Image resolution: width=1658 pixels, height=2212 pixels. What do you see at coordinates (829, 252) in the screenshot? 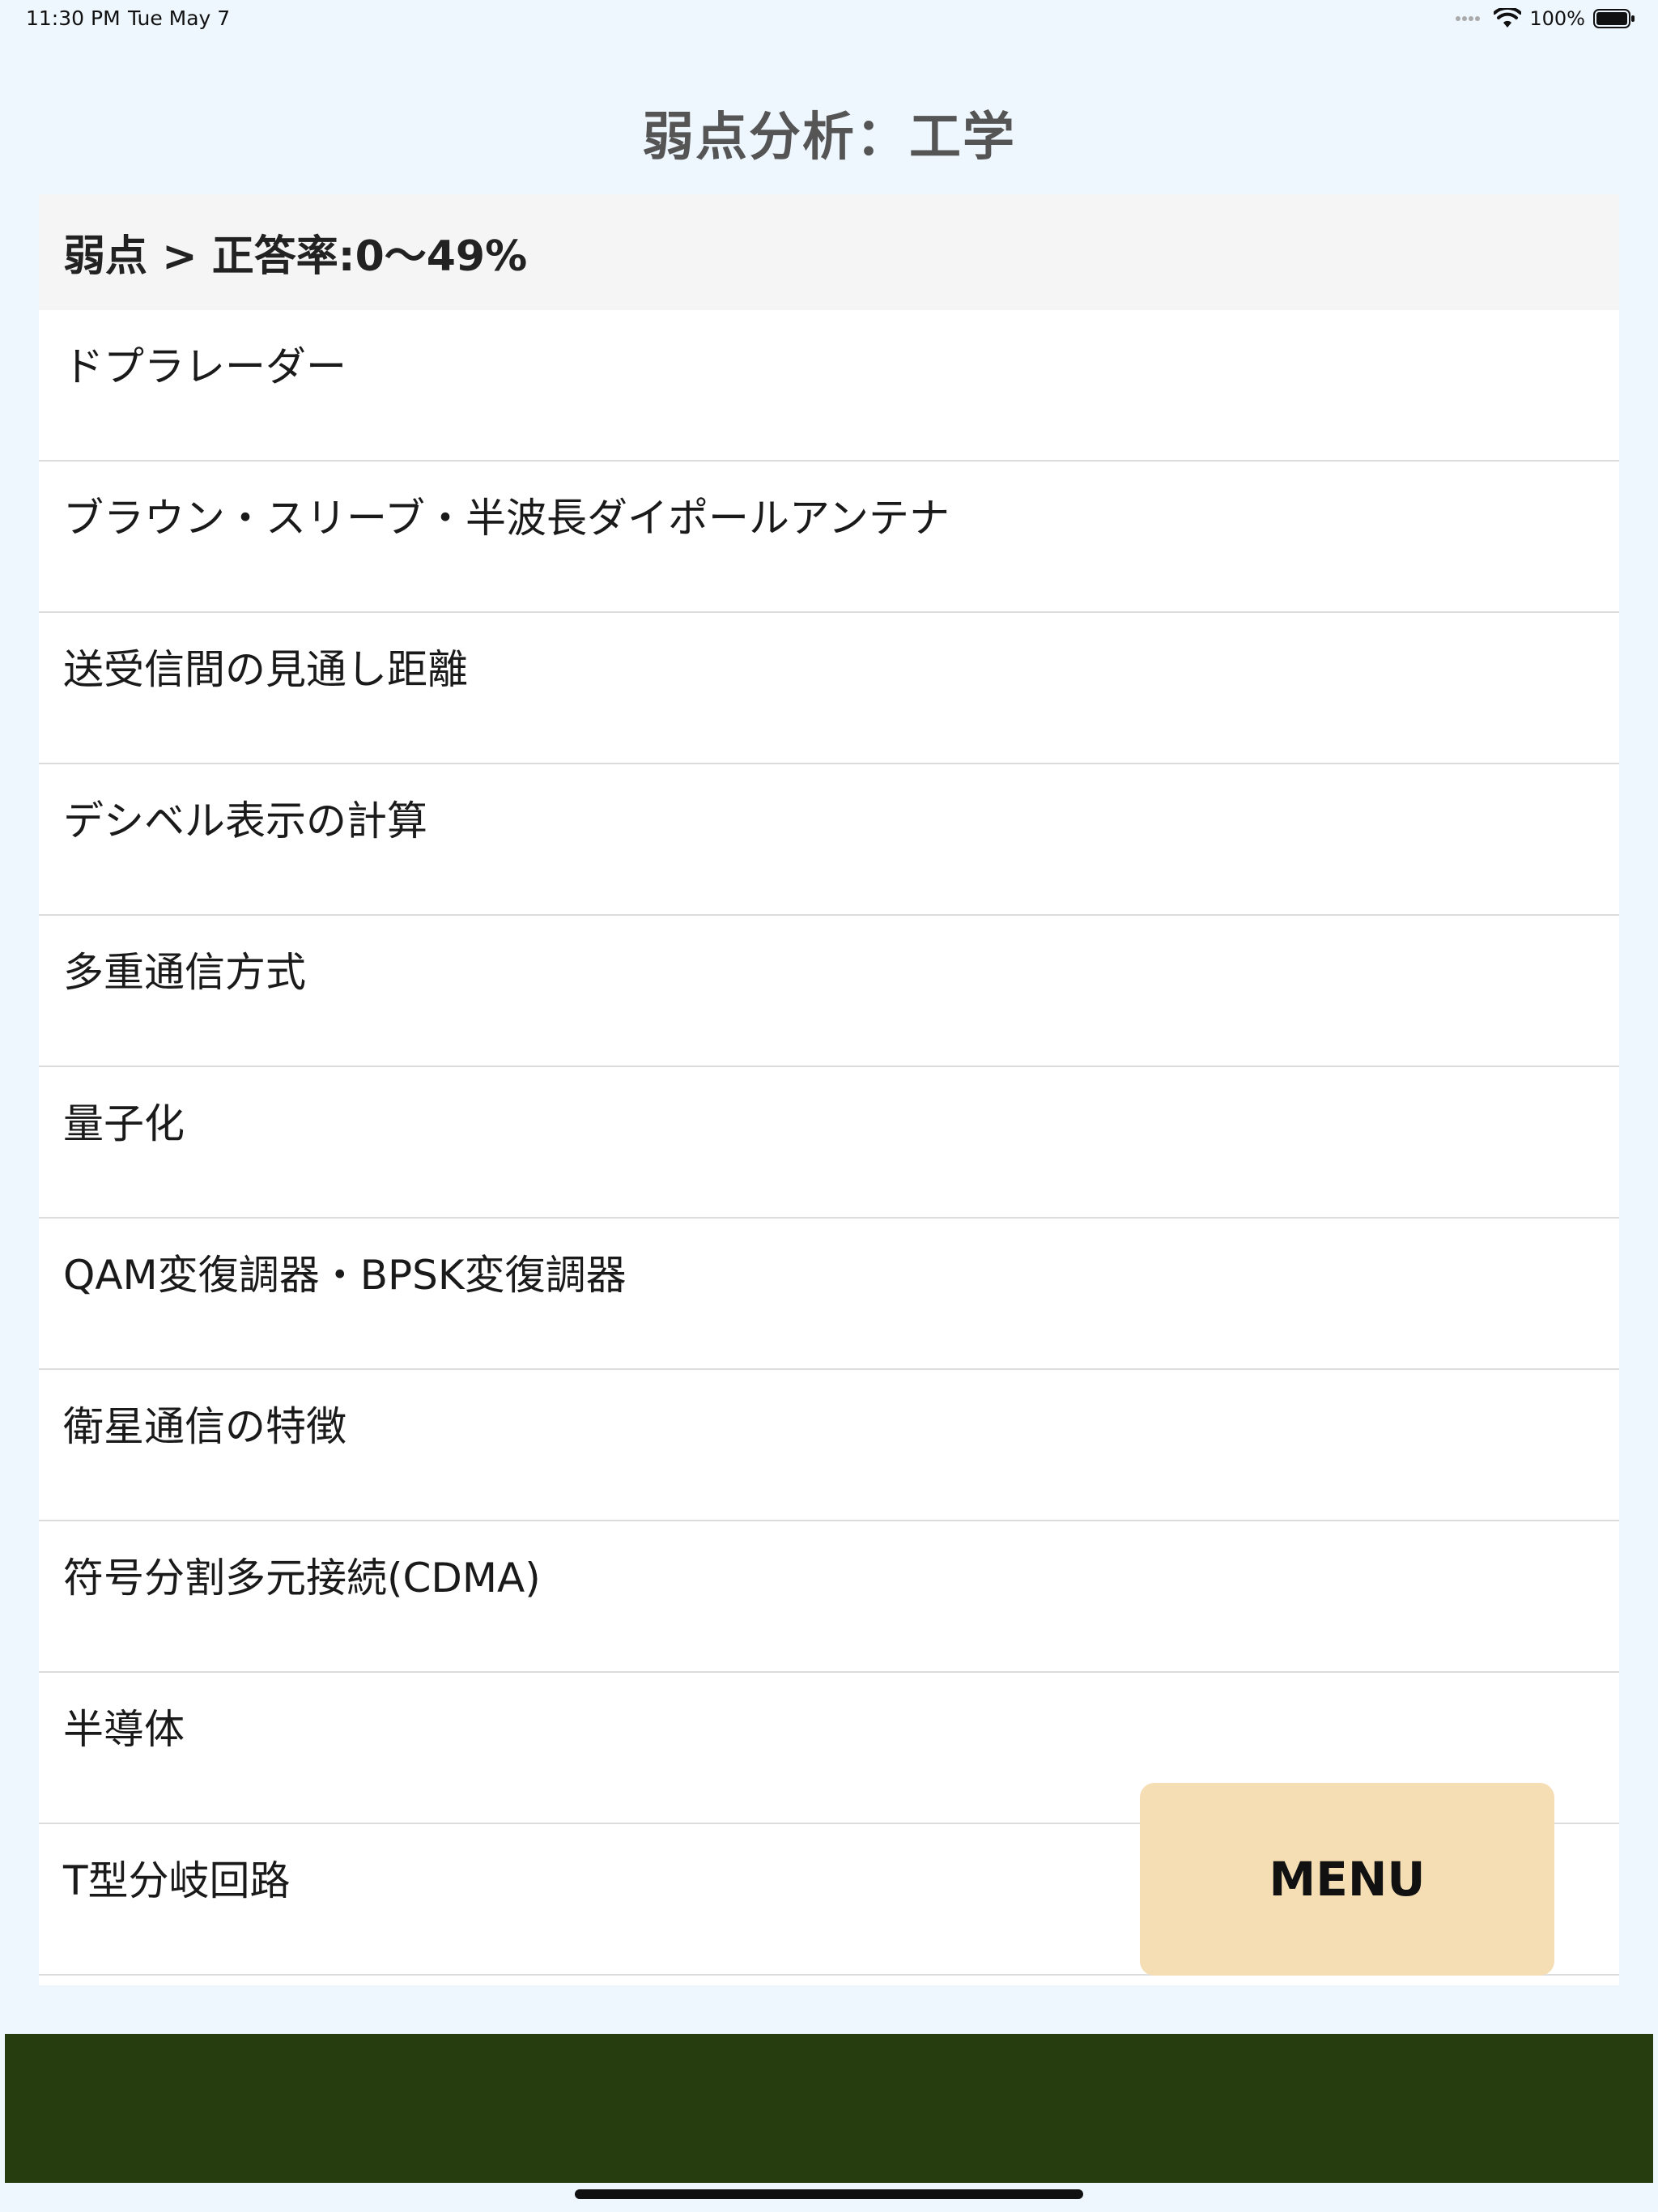
I see `list-section-header: 弱点 > 正答率:0〜49%` at bounding box center [829, 252].